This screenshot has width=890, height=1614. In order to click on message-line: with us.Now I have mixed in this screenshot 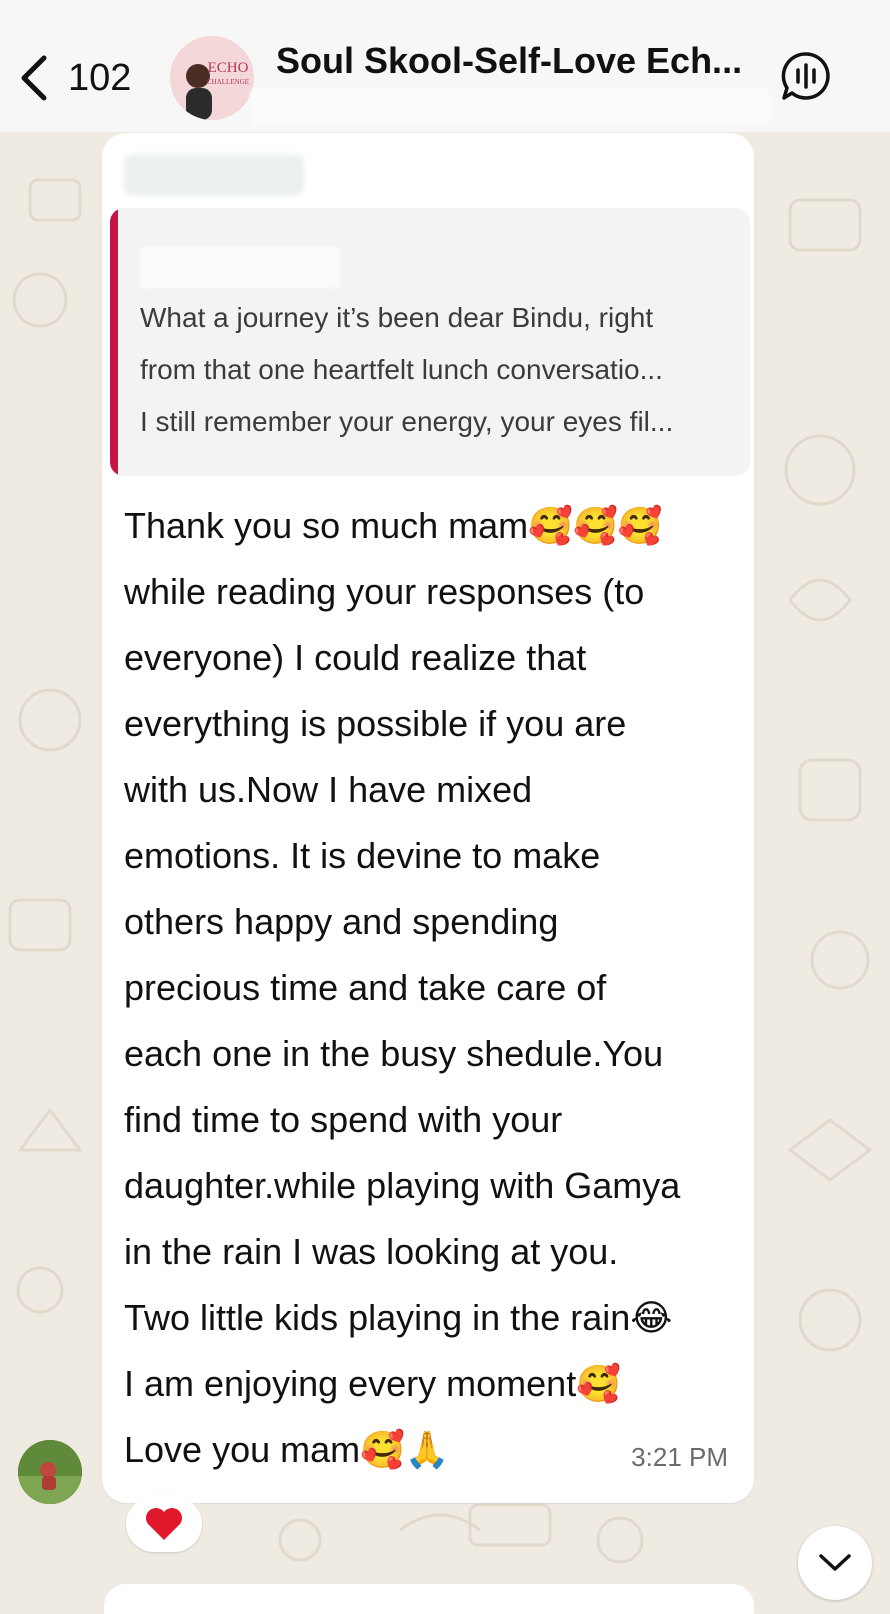, I will do `click(328, 789)`.